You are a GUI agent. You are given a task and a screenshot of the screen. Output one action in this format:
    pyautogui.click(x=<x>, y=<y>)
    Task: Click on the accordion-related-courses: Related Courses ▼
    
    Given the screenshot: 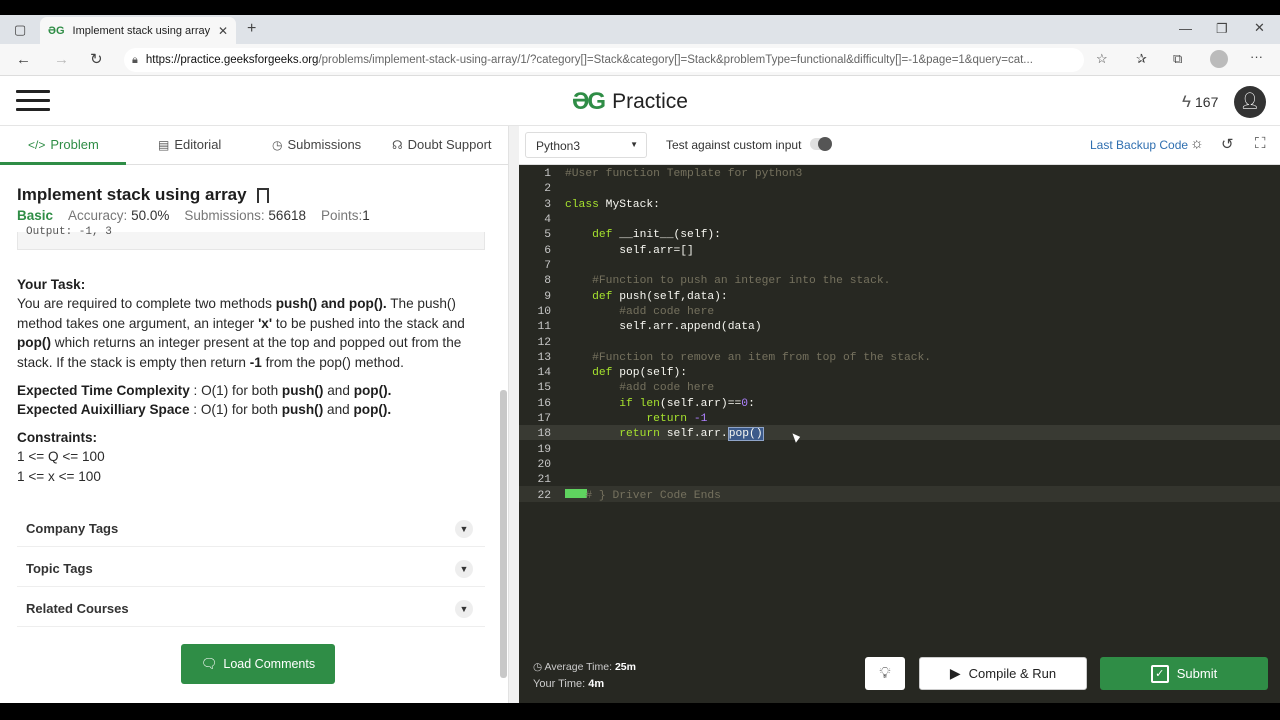 What is the action you would take?
    pyautogui.click(x=251, y=609)
    